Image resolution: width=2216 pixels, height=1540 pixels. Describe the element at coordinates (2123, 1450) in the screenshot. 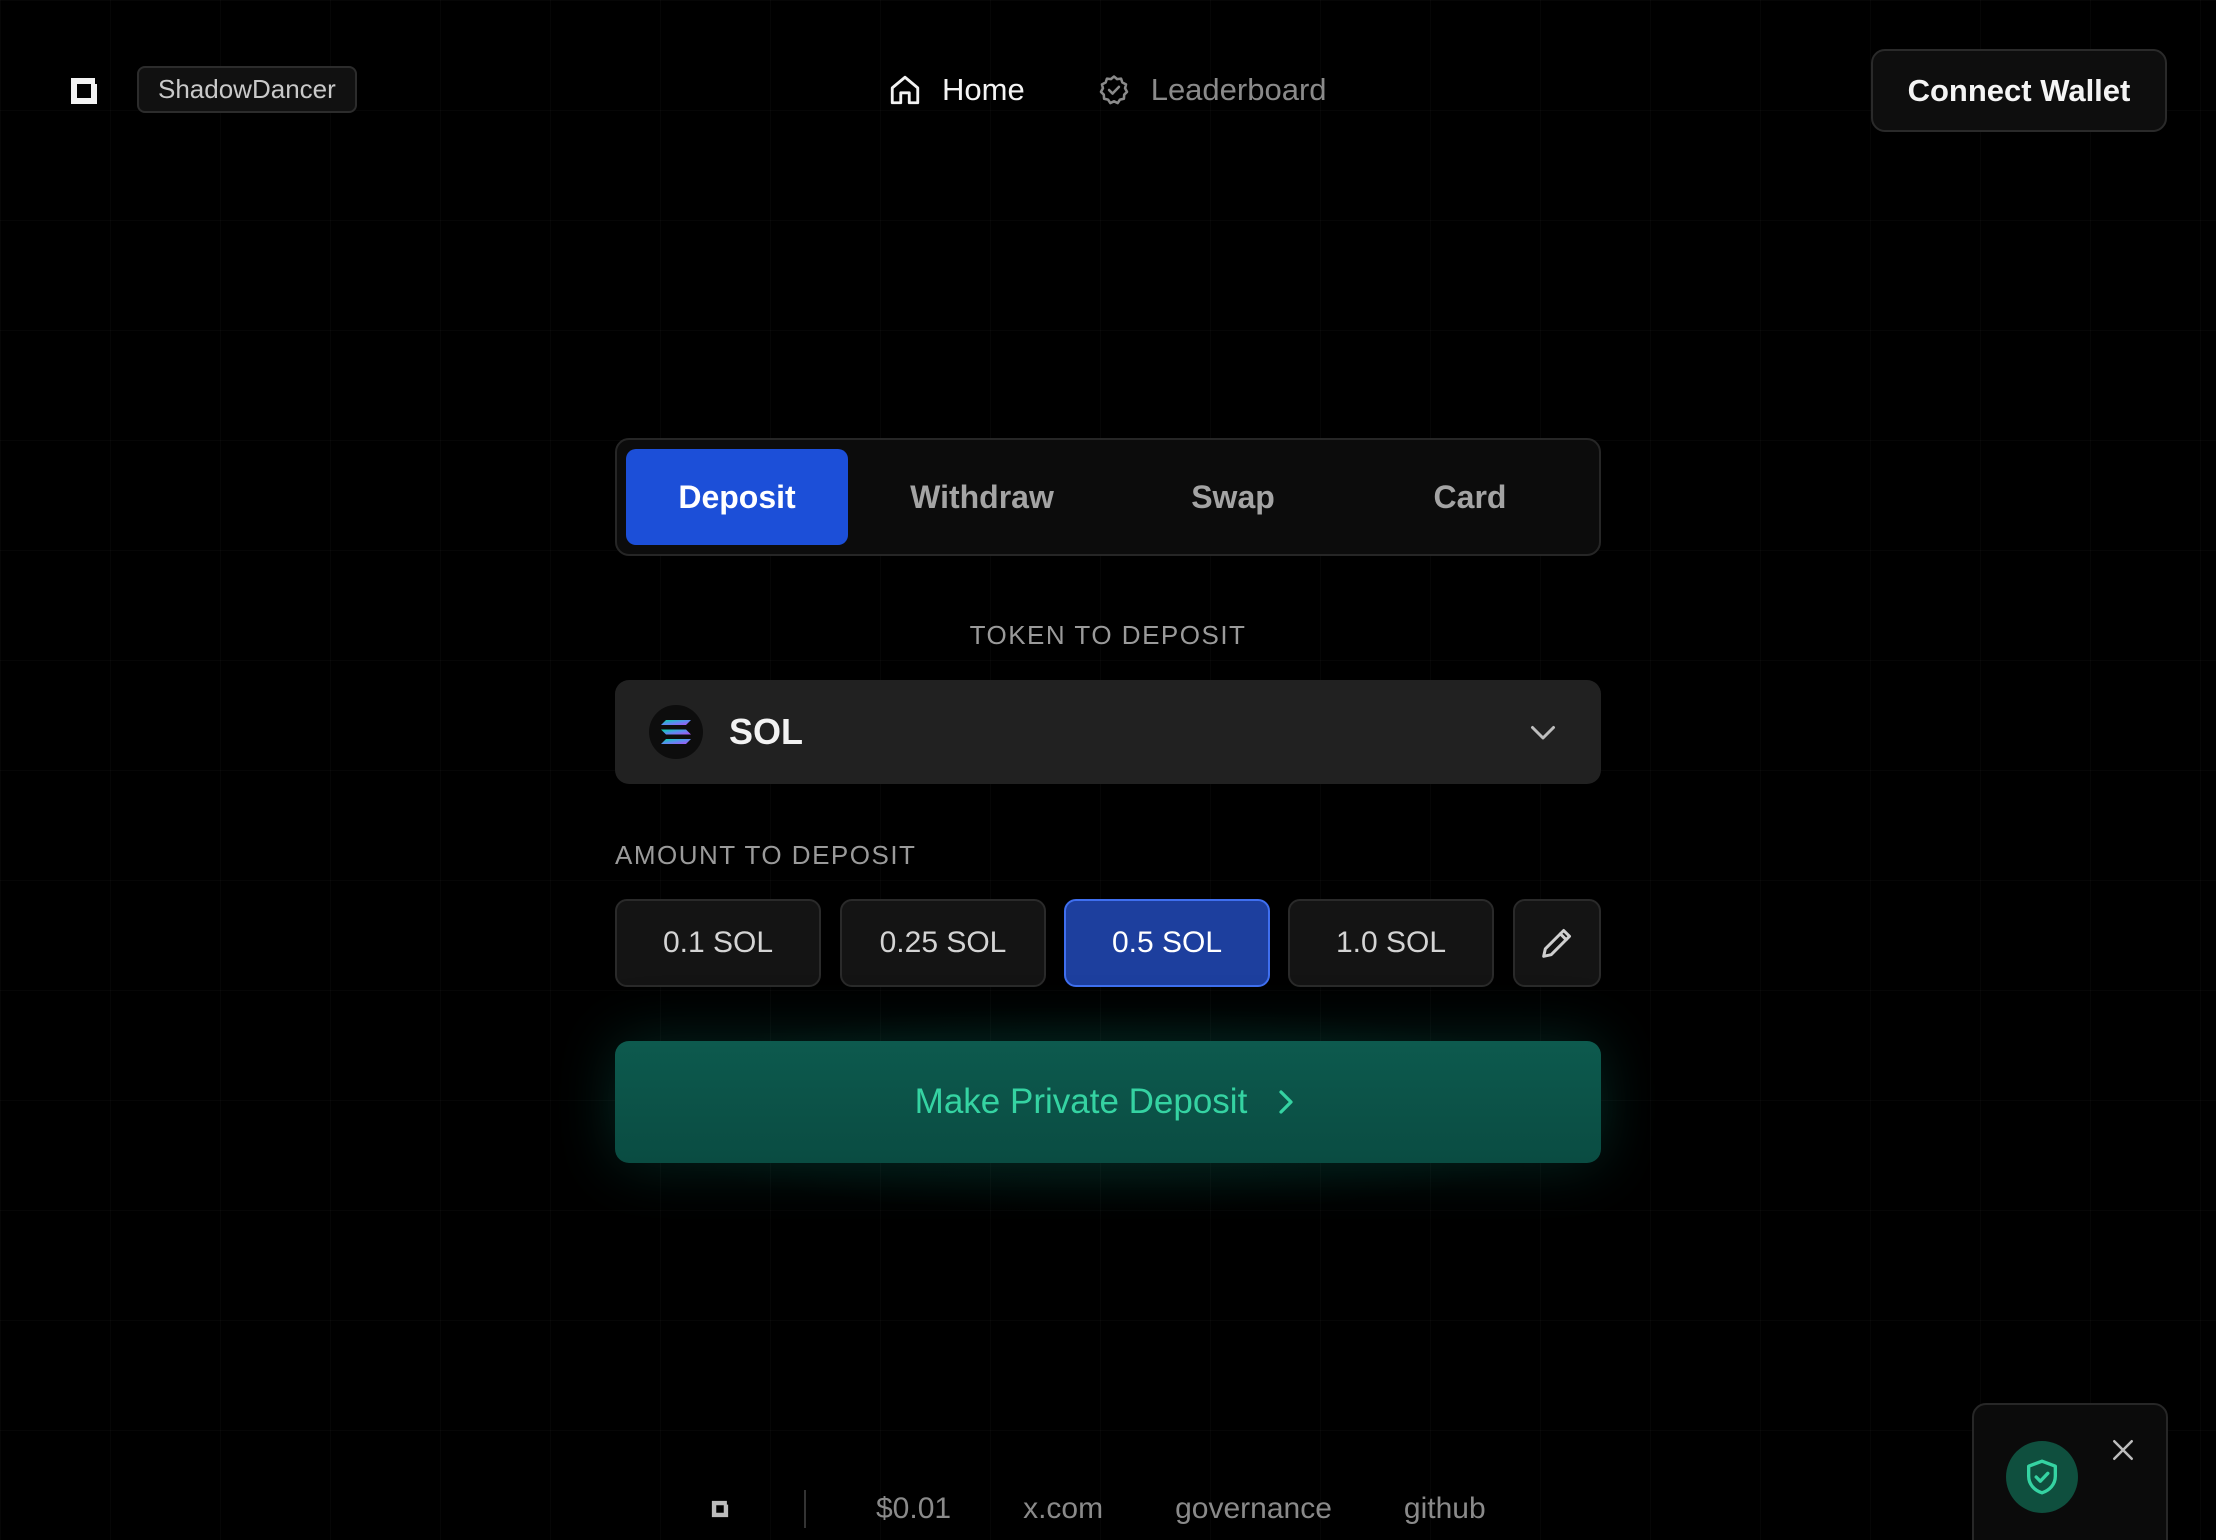

I see `close-icon` at that location.